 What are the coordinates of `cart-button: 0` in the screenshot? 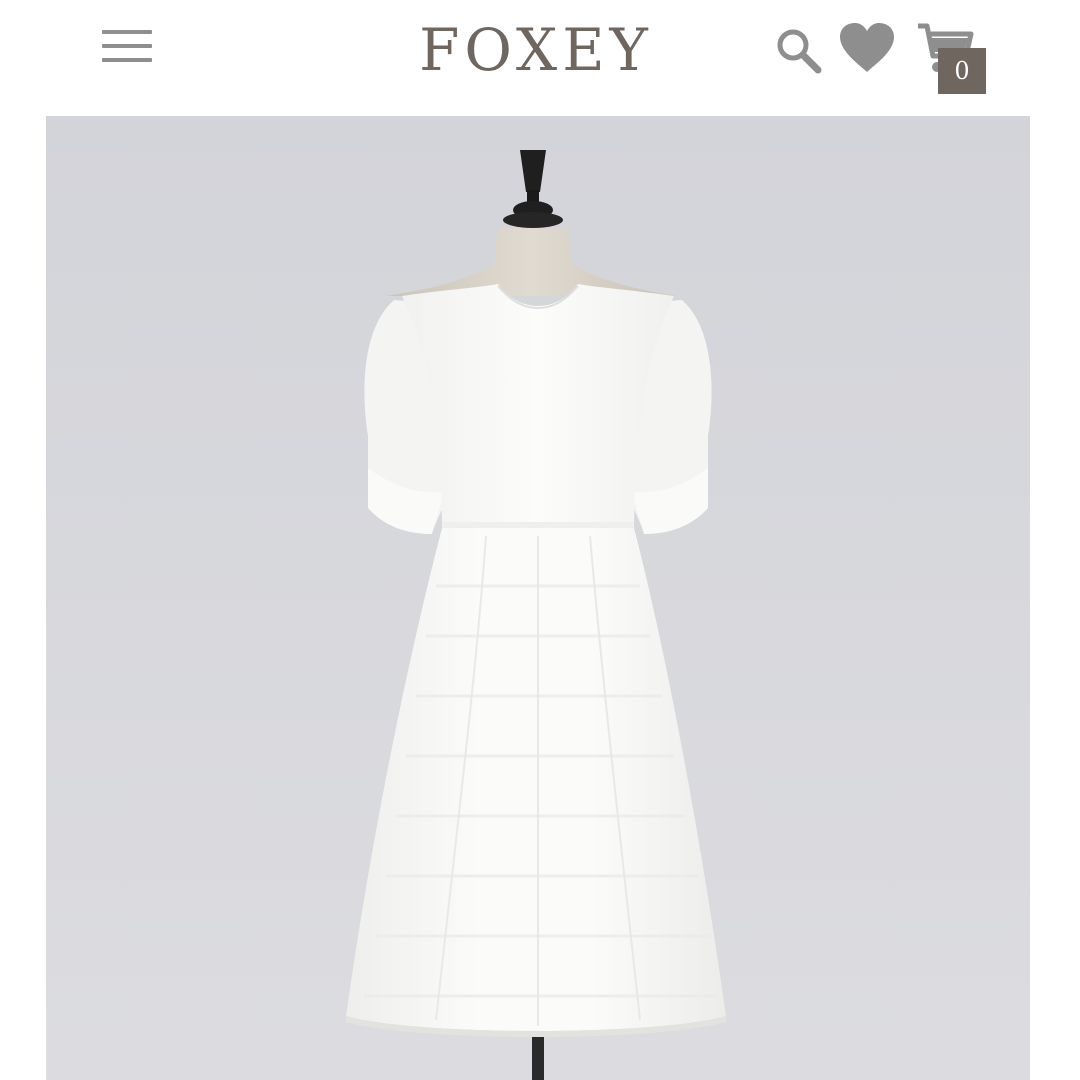 It's located at (952, 59).